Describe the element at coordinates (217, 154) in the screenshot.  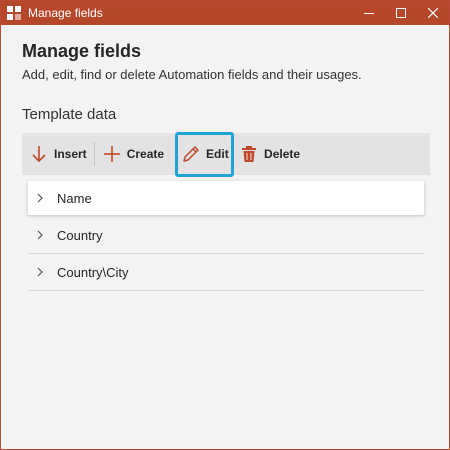
I see `edit-label: Edit` at that location.